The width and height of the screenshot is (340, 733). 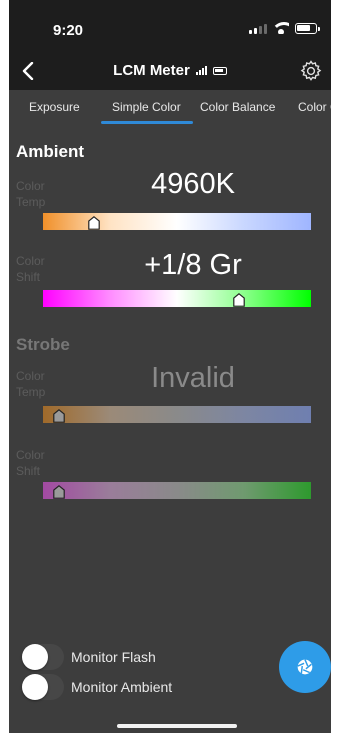 I want to click on strobe-color-temp-value: Invalid, so click(x=193, y=378).